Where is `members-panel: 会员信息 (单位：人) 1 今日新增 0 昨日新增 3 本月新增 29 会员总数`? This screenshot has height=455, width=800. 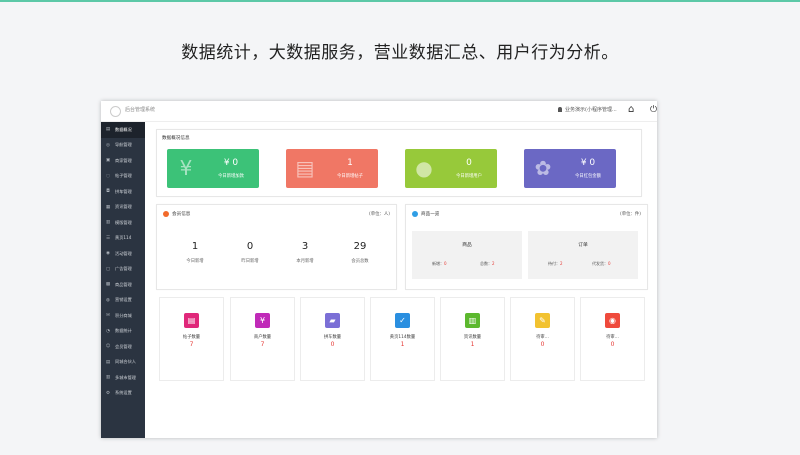 members-panel: 会员信息 (单位：人) 1 今日新增 0 昨日新增 3 本月新增 29 会员总数 is located at coordinates (276, 247).